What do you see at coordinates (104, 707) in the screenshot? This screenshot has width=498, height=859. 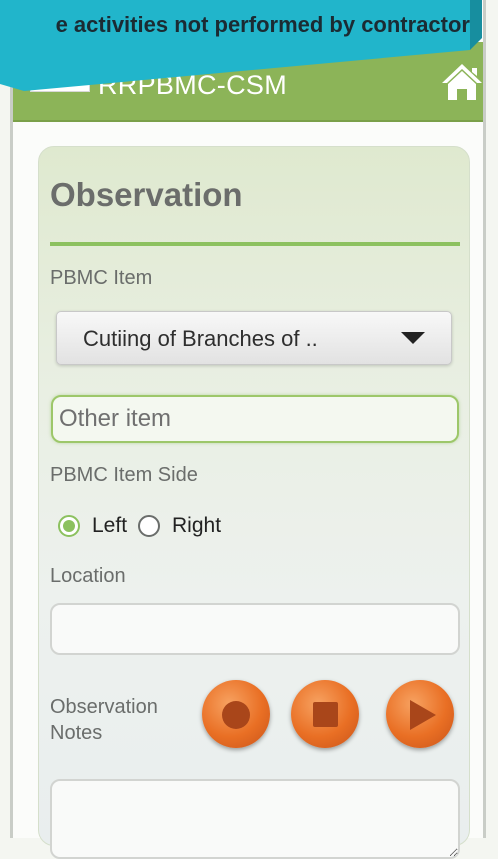 I see `observation-notes-label-line1: Observation` at bounding box center [104, 707].